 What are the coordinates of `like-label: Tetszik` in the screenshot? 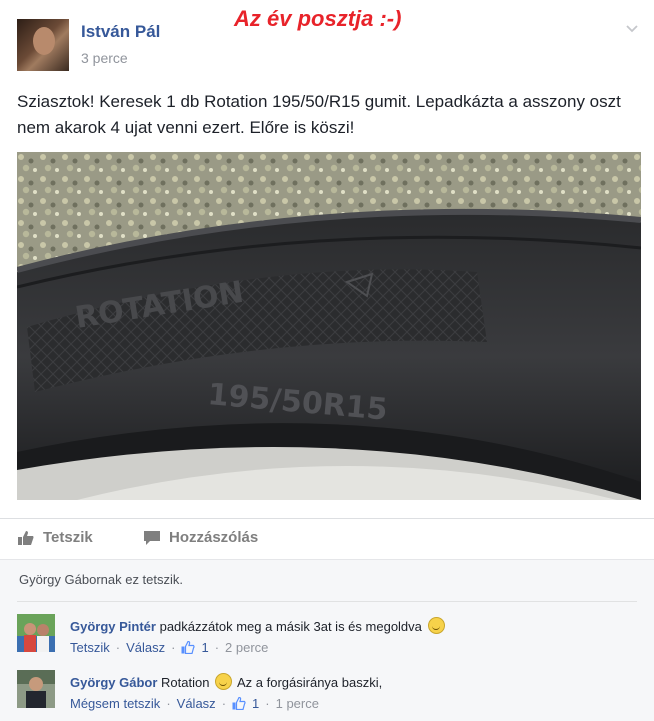 It's located at (68, 537).